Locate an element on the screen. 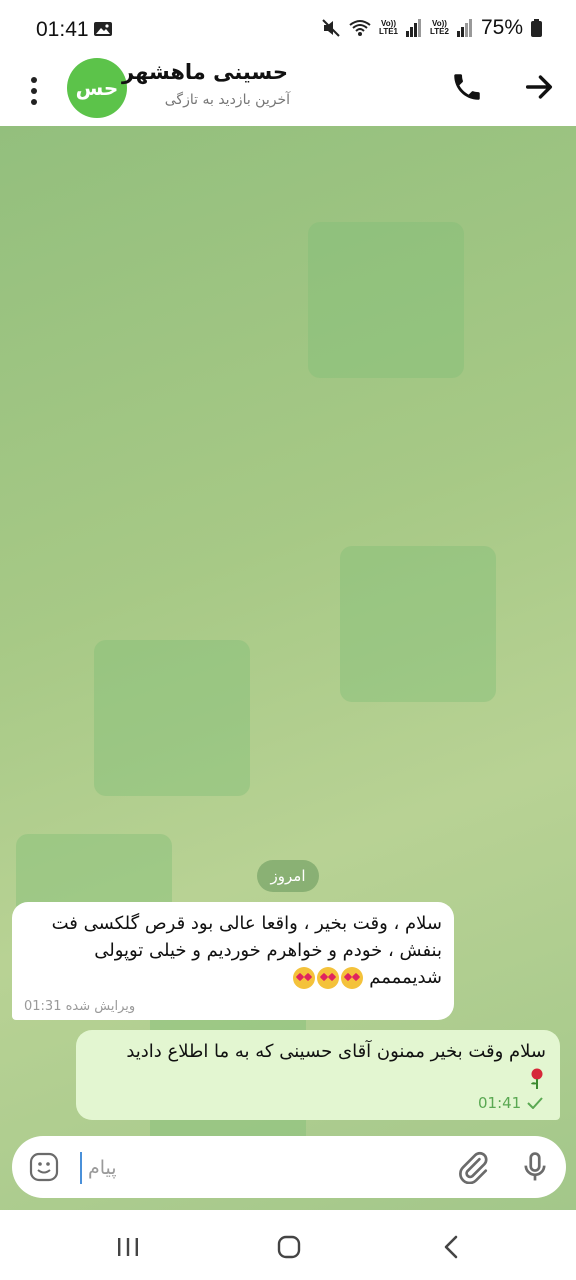 The image size is (576, 1280). home-icon is located at coordinates (289, 1247).